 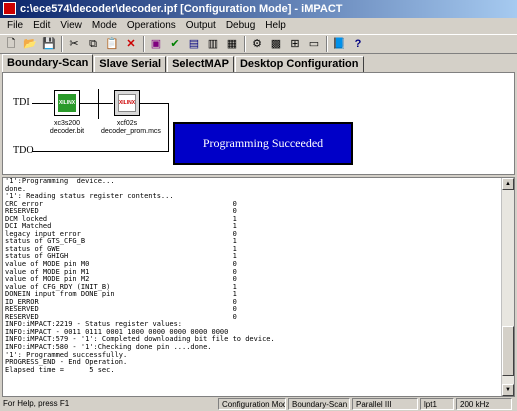 I want to click on menu-edit: Edit, so click(x=41, y=26).